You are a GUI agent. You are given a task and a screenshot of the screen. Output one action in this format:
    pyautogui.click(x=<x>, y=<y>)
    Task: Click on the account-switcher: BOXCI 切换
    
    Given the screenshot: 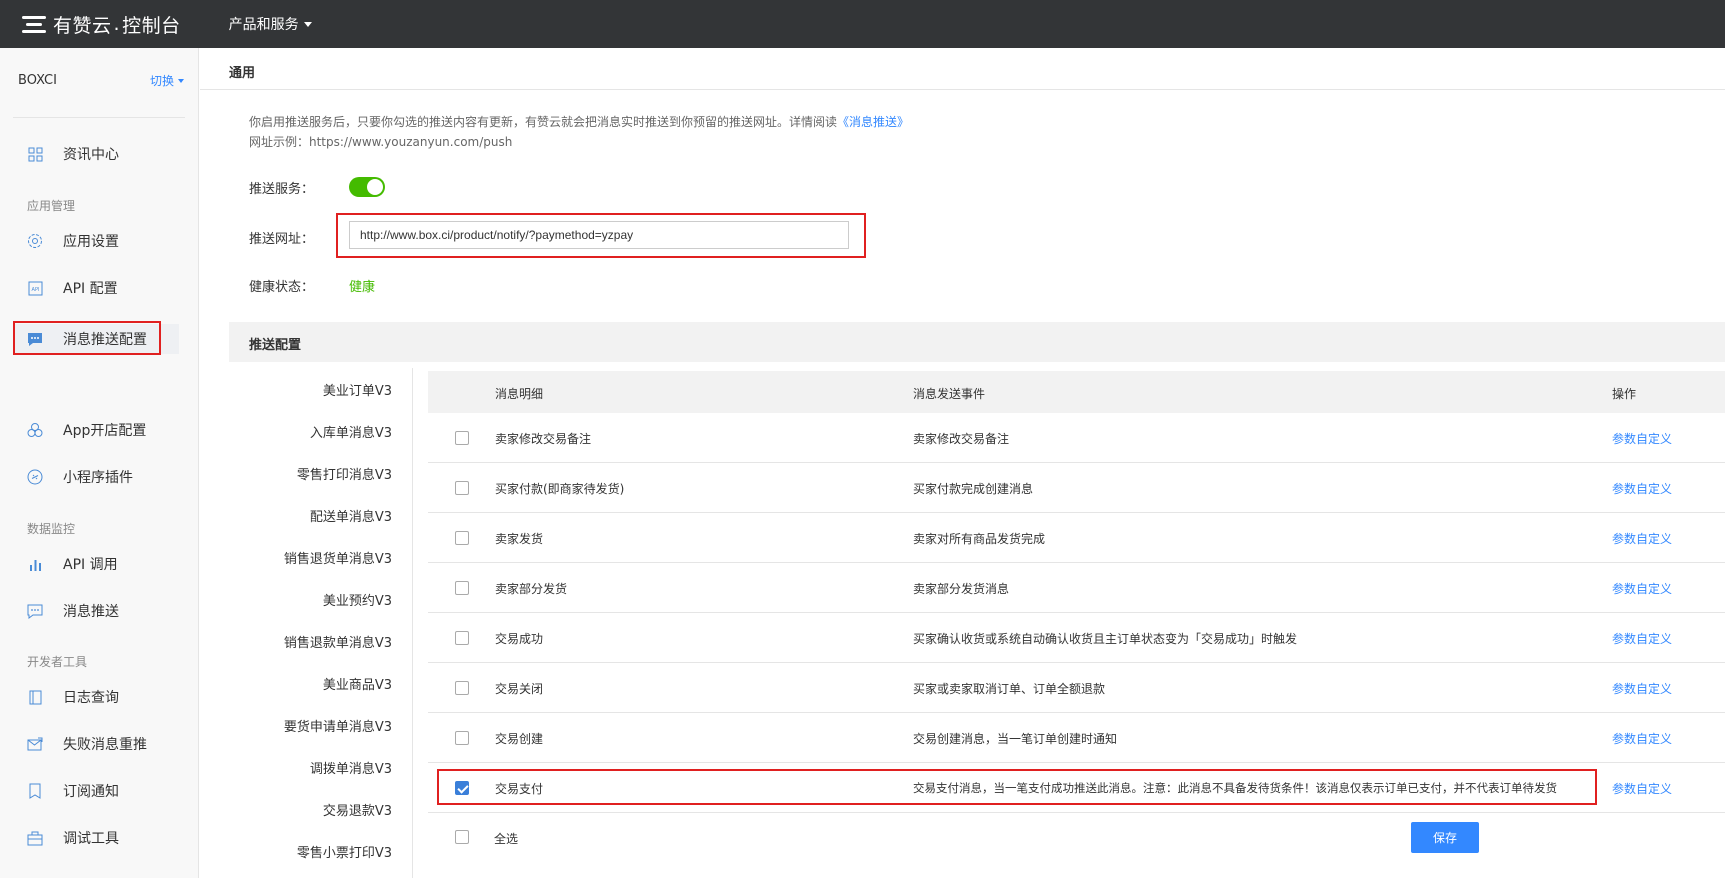 What is the action you would take?
    pyautogui.click(x=101, y=80)
    